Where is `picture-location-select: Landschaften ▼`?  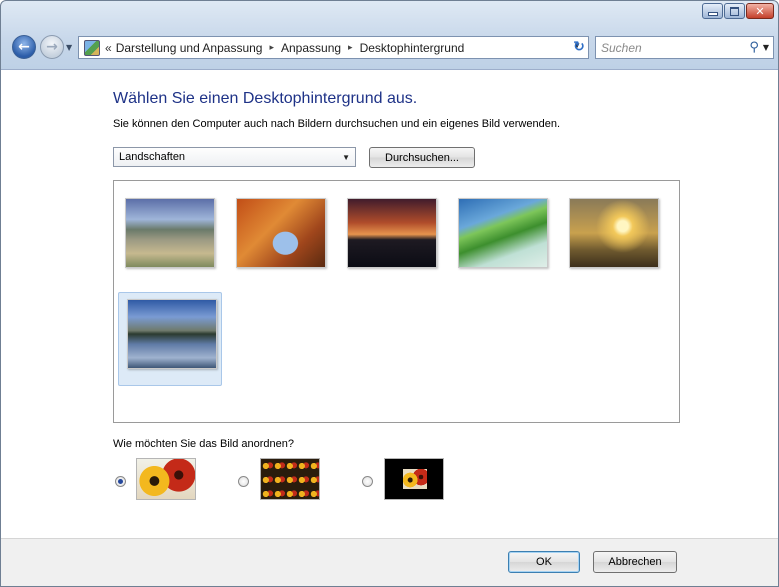
picture-location-select: Landschaften ▼ is located at coordinates (234, 157).